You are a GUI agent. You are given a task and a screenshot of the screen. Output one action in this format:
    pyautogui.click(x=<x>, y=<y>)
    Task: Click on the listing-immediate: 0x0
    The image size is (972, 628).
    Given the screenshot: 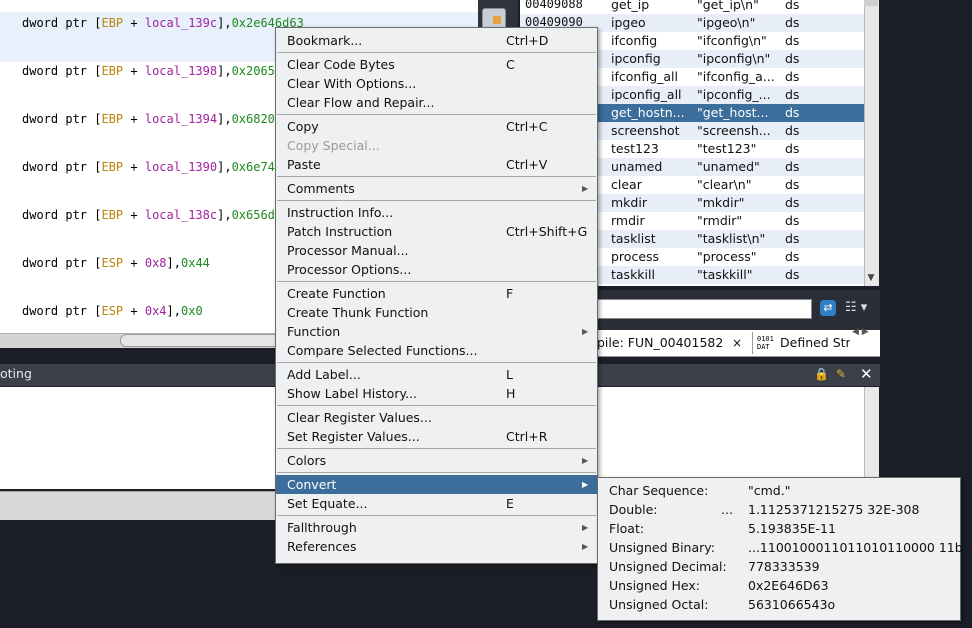 What is the action you would take?
    pyautogui.click(x=192, y=311)
    